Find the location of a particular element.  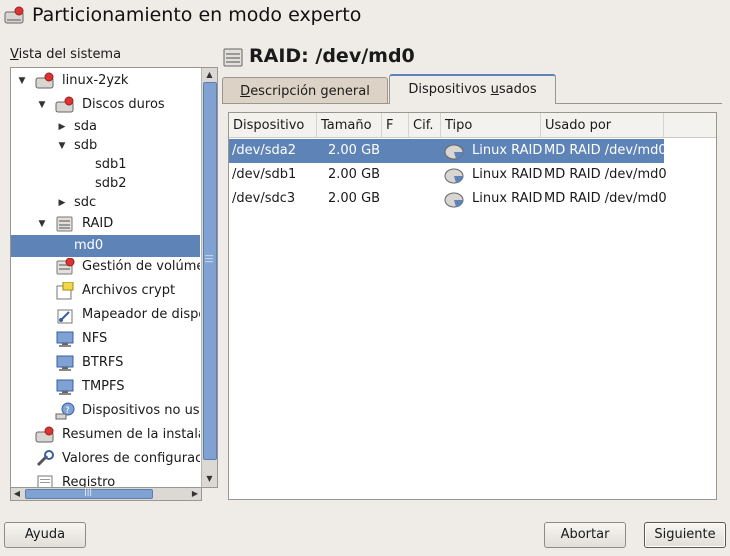

expander-icon: ▶ is located at coordinates (62, 203).